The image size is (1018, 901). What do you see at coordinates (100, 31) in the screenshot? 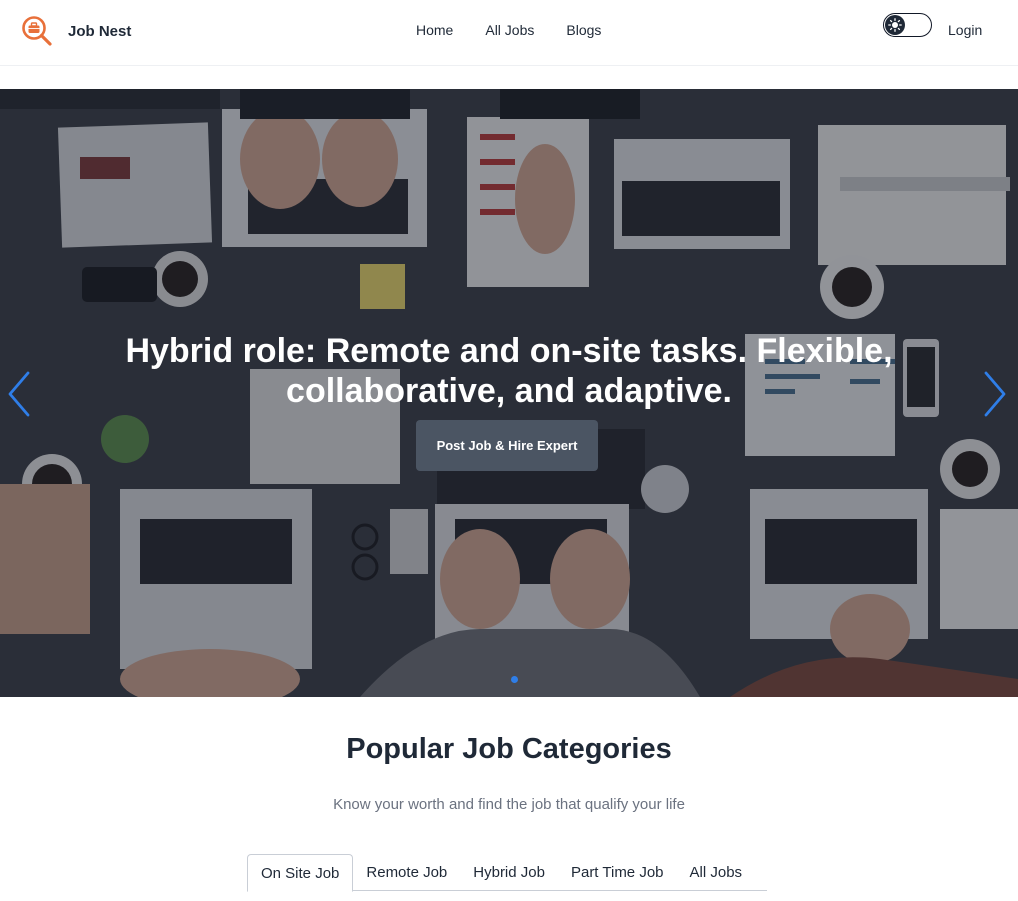
I see `brand-name: Job Nest` at bounding box center [100, 31].